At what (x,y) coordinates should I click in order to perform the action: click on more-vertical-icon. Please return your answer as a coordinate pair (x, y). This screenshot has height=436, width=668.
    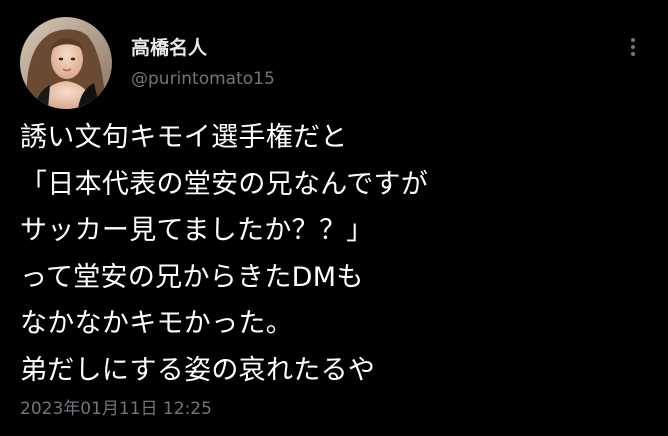
    Looking at the image, I should click on (633, 47).